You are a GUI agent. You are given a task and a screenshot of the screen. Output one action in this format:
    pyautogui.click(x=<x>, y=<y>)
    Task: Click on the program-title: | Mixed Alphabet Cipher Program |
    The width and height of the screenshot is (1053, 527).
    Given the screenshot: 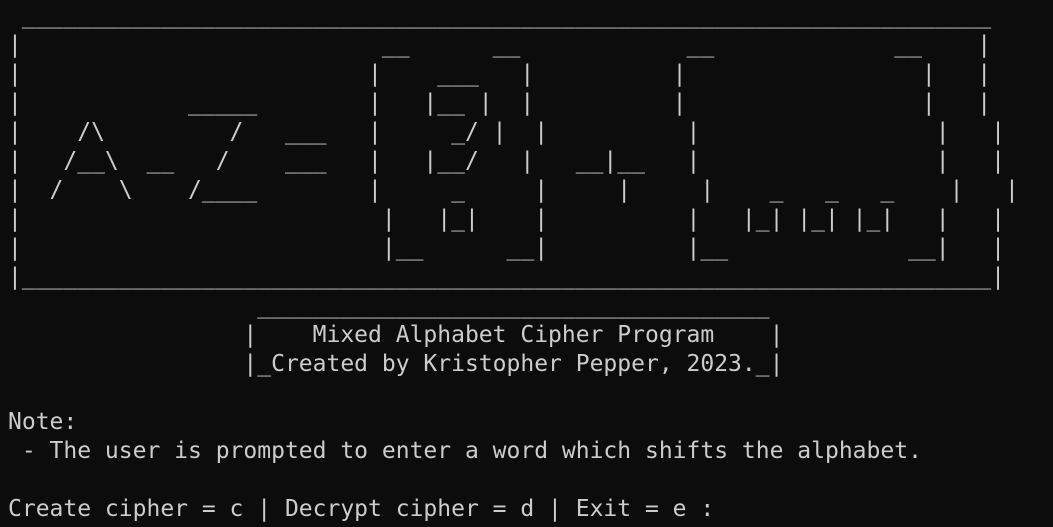 What is the action you would take?
    pyautogui.click(x=396, y=335)
    